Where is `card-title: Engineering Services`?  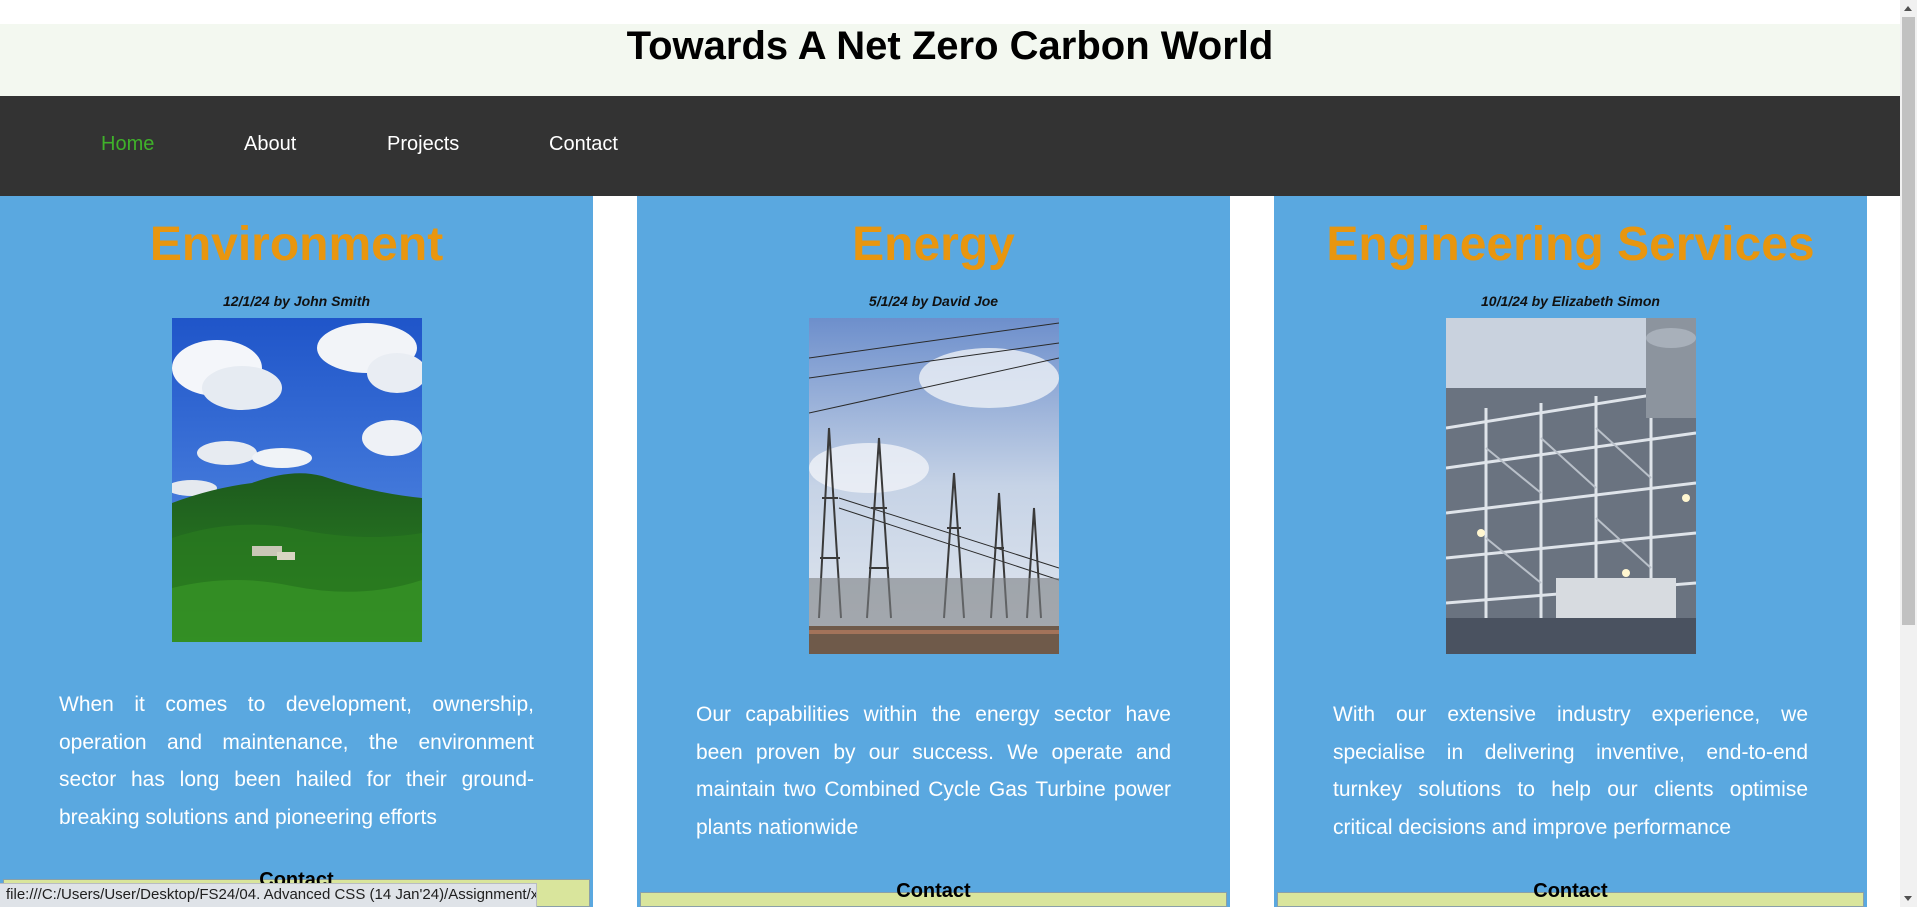
card-title: Engineering Services is located at coordinates (1570, 244).